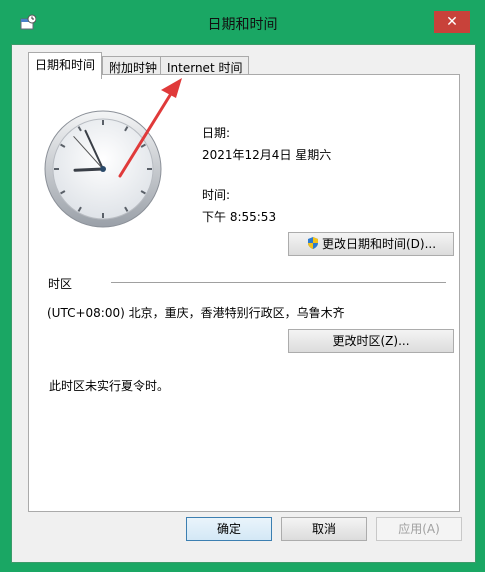  What do you see at coordinates (216, 133) in the screenshot?
I see `date-label: 日期:` at bounding box center [216, 133].